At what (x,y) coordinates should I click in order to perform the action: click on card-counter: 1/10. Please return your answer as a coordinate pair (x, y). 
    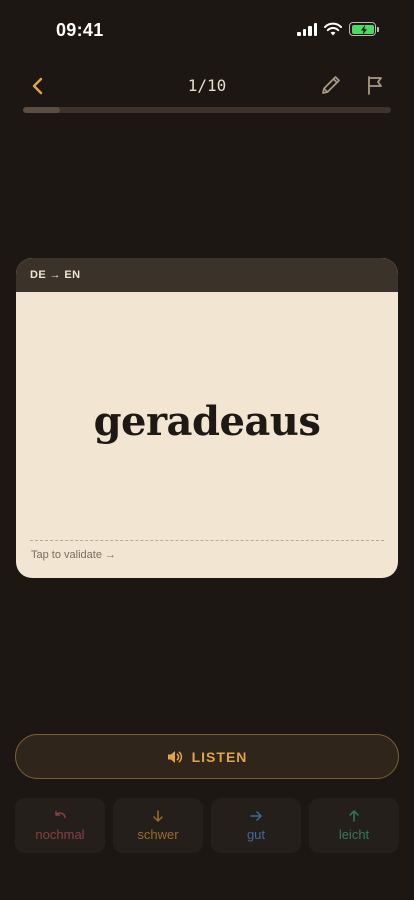
    Looking at the image, I should click on (207, 85).